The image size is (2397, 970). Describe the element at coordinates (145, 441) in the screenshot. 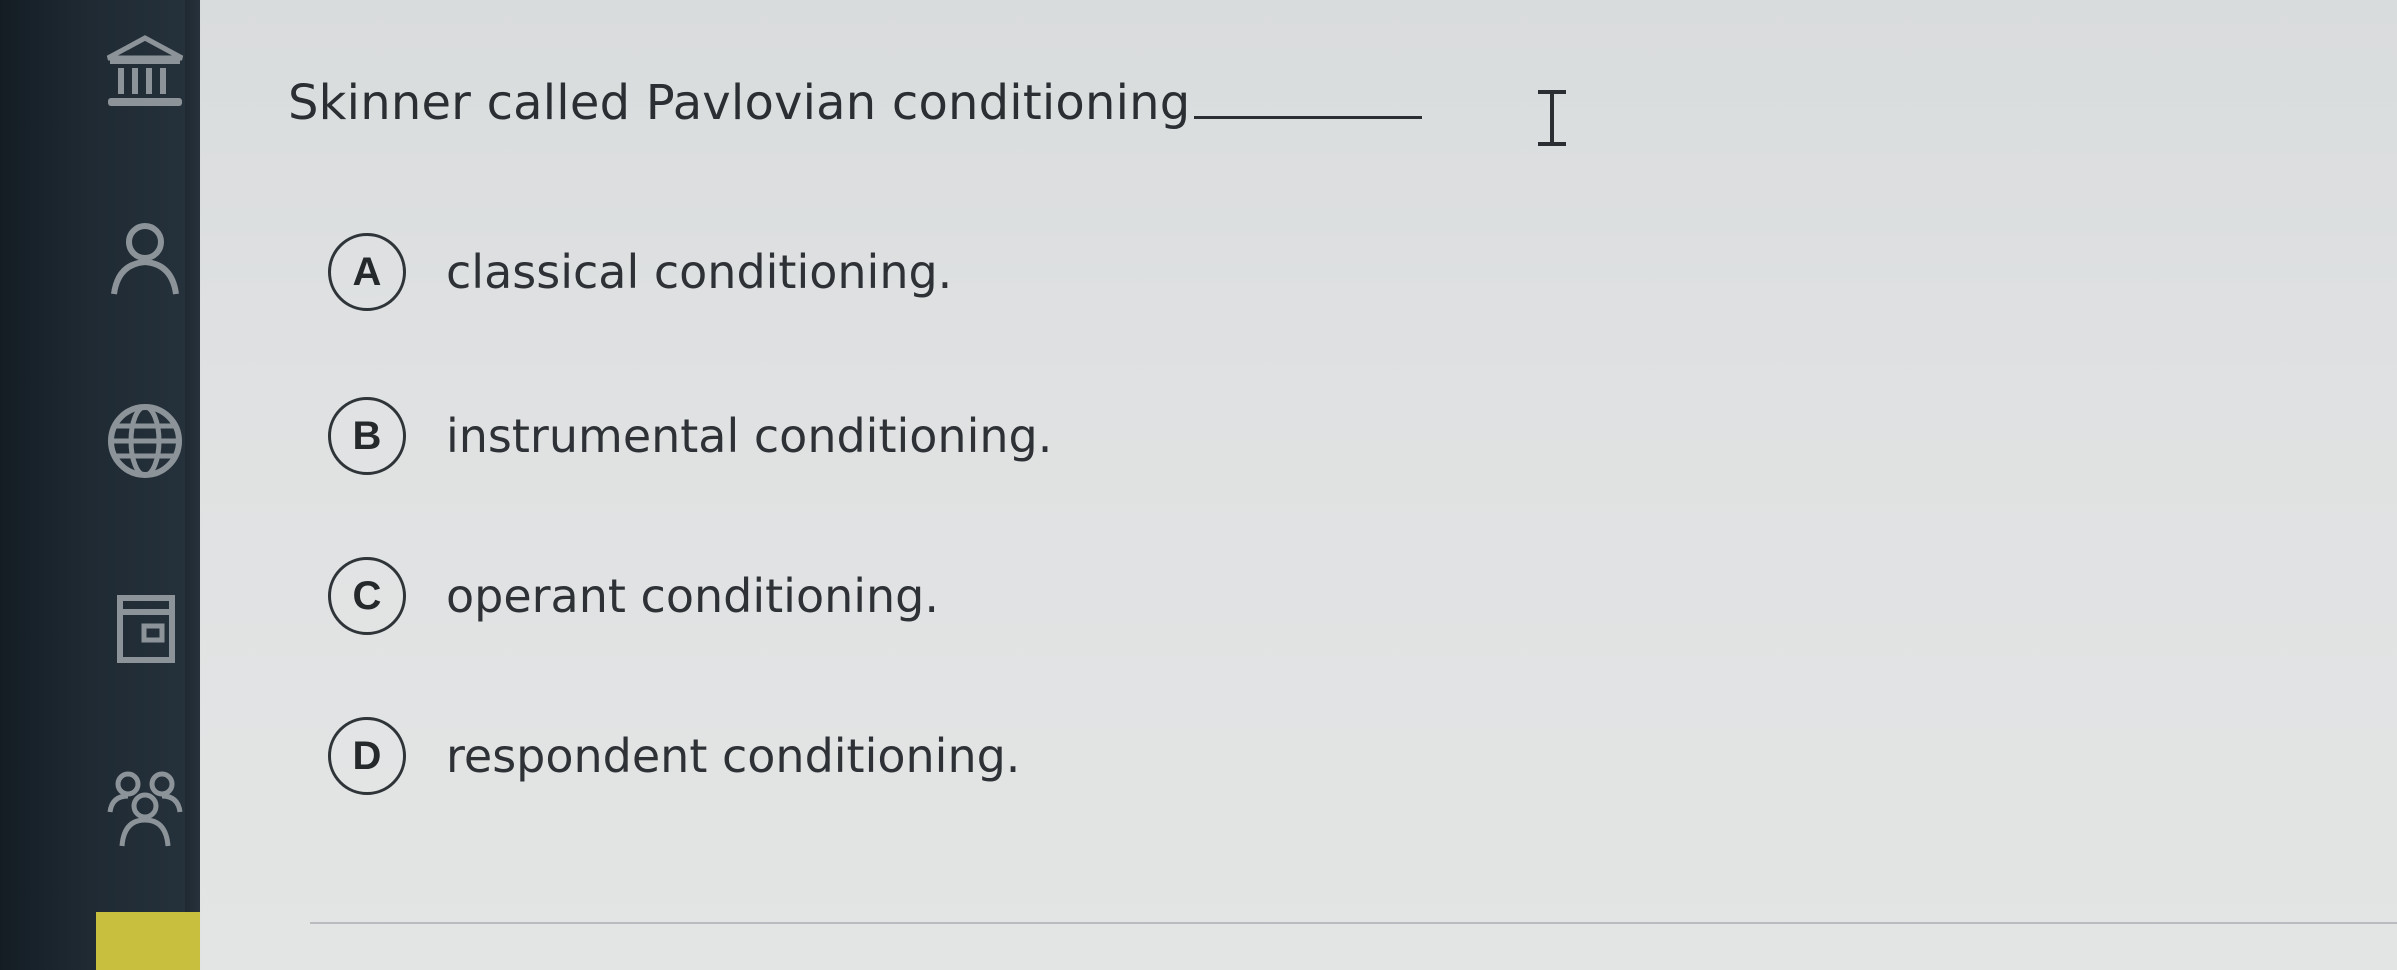

I see `globe-icon` at that location.